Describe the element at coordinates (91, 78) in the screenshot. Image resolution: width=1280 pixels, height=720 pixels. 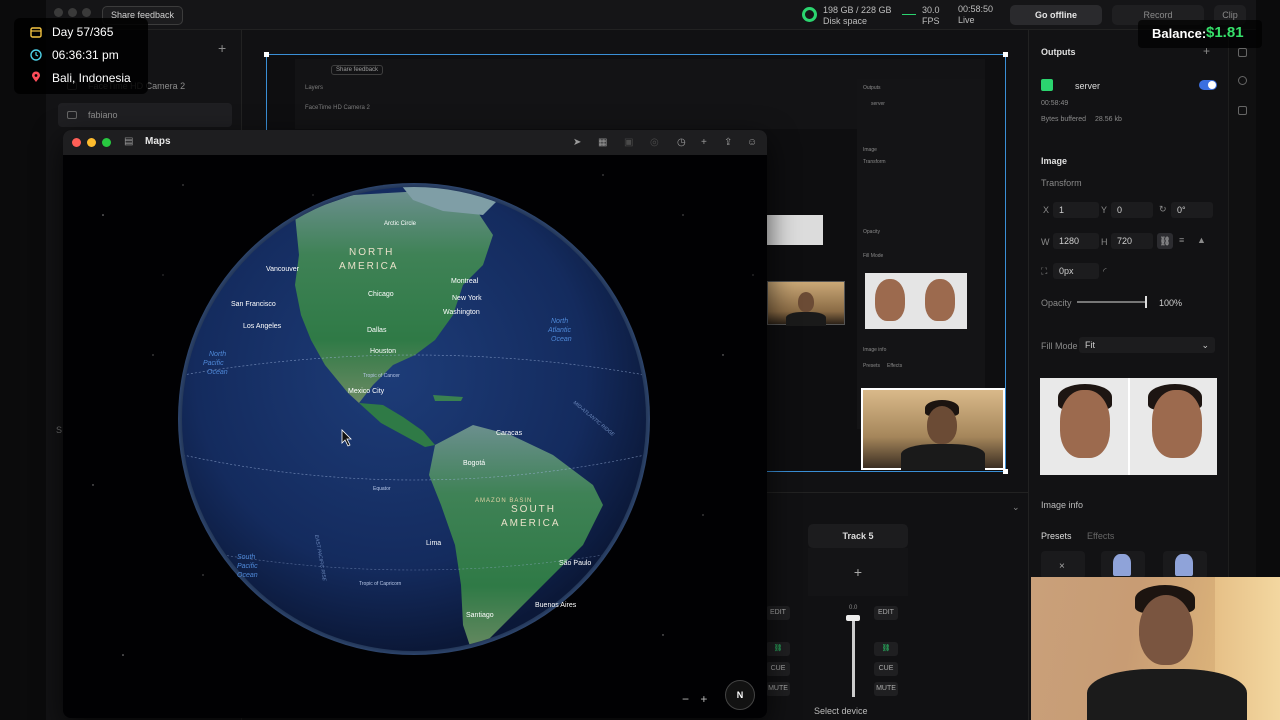
I see `location: Bali, Indonesia` at that location.